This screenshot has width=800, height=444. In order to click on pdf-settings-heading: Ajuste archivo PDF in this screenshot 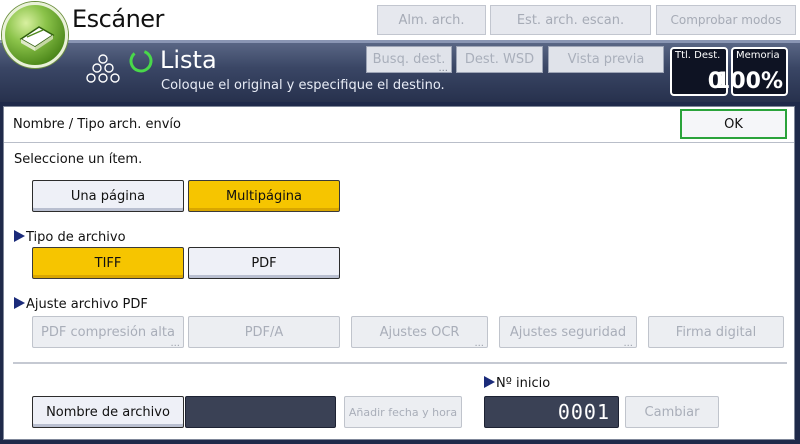, I will do `click(81, 304)`.